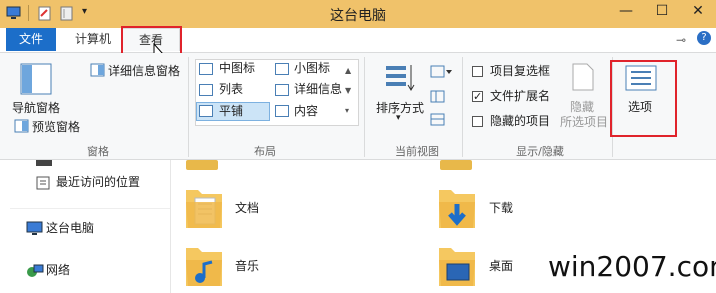 The width and height of the screenshot is (716, 293). I want to click on folder-label: 音乐, so click(247, 265).